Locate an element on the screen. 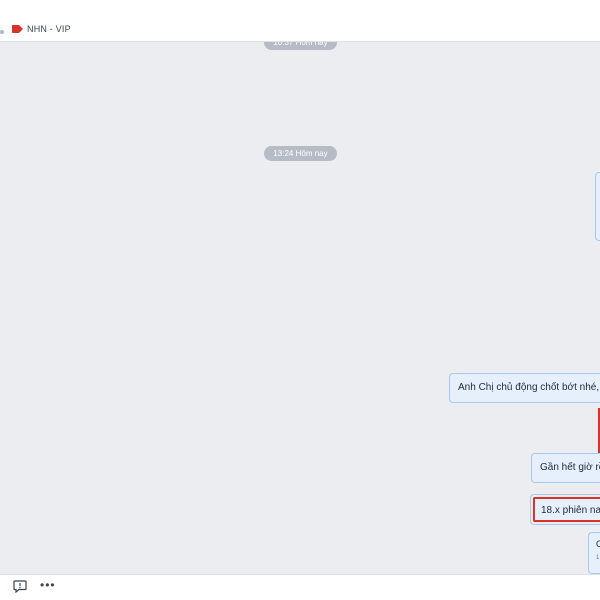 The height and width of the screenshot is (600, 600). composer-toolbar: ••• is located at coordinates (300, 587).